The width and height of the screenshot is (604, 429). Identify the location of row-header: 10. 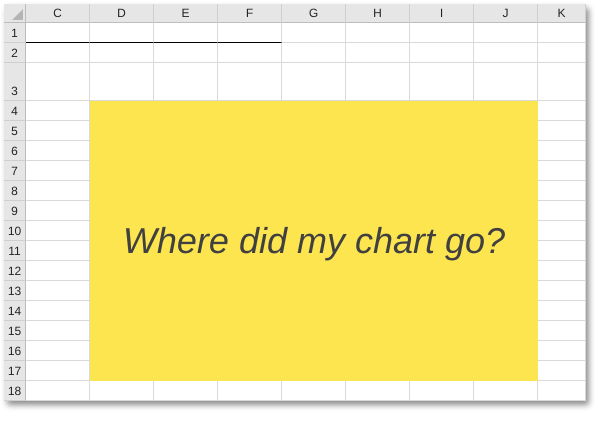
(15, 231).